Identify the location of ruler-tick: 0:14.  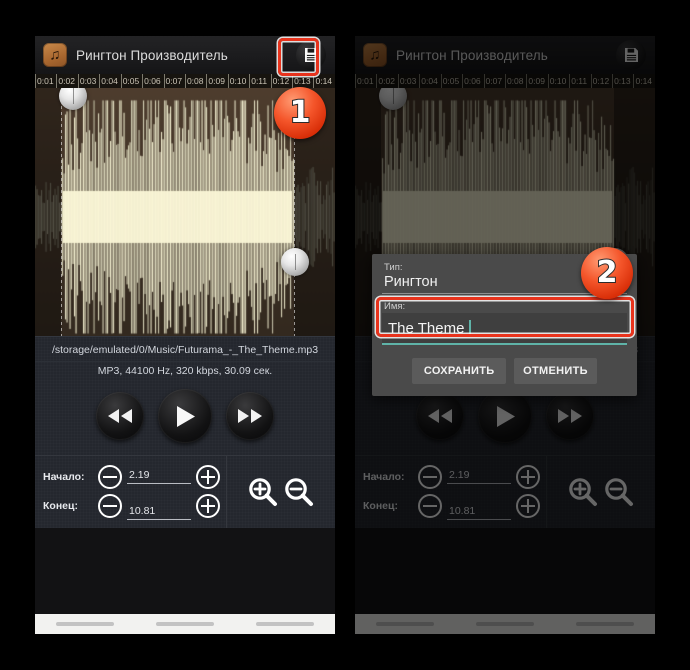
(323, 81).